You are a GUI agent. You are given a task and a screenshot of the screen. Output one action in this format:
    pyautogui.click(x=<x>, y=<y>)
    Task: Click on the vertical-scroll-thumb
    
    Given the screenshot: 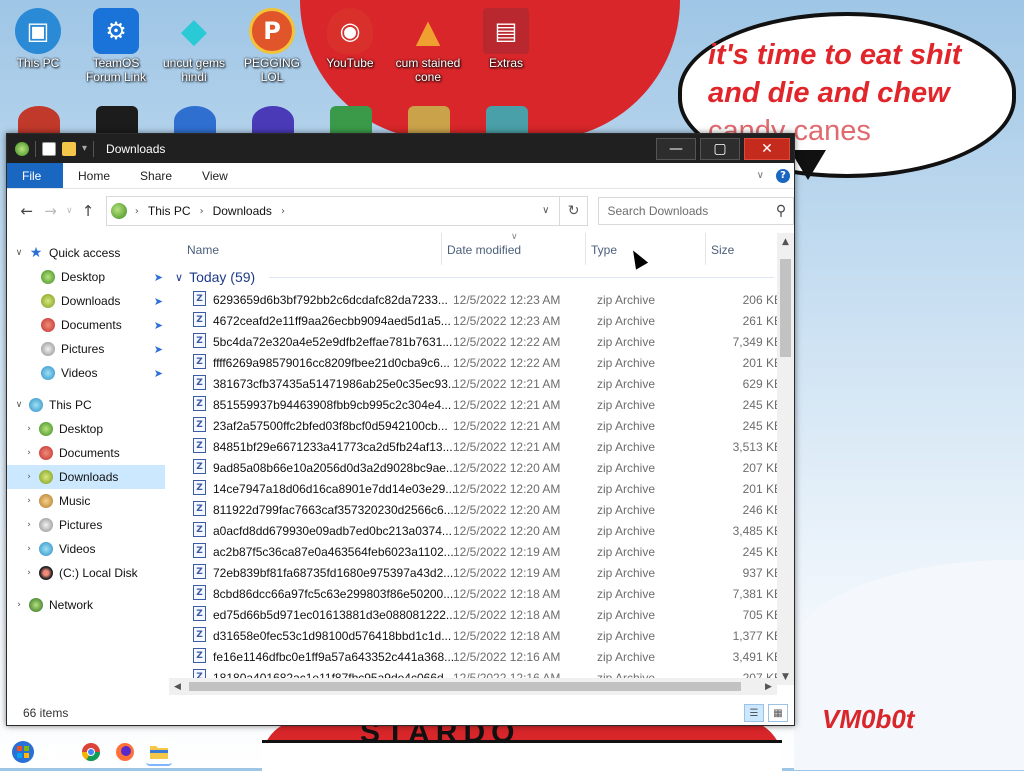 What is the action you would take?
    pyautogui.click(x=785, y=308)
    